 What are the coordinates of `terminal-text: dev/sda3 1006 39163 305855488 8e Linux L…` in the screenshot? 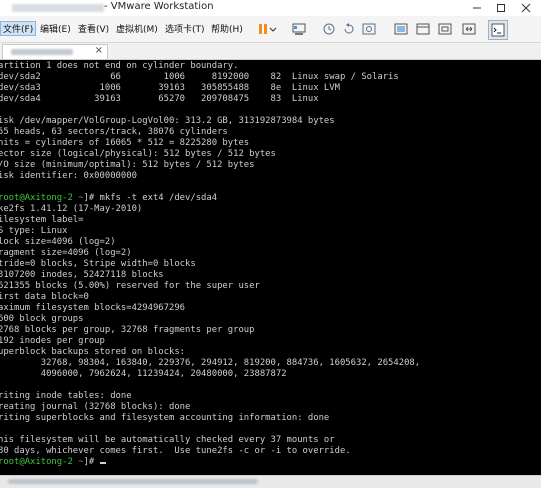 It's located at (170, 88).